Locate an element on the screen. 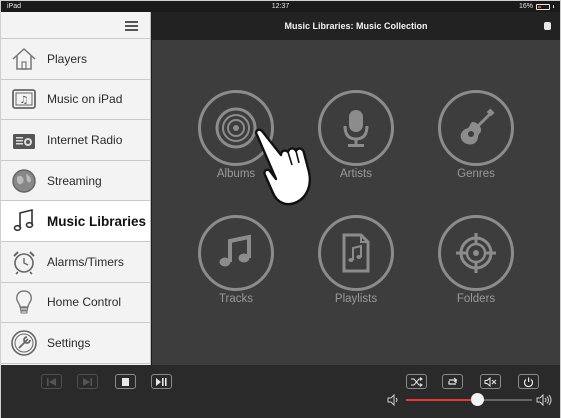  sidebar-item-label: Music Libraries is located at coordinates (97, 221).